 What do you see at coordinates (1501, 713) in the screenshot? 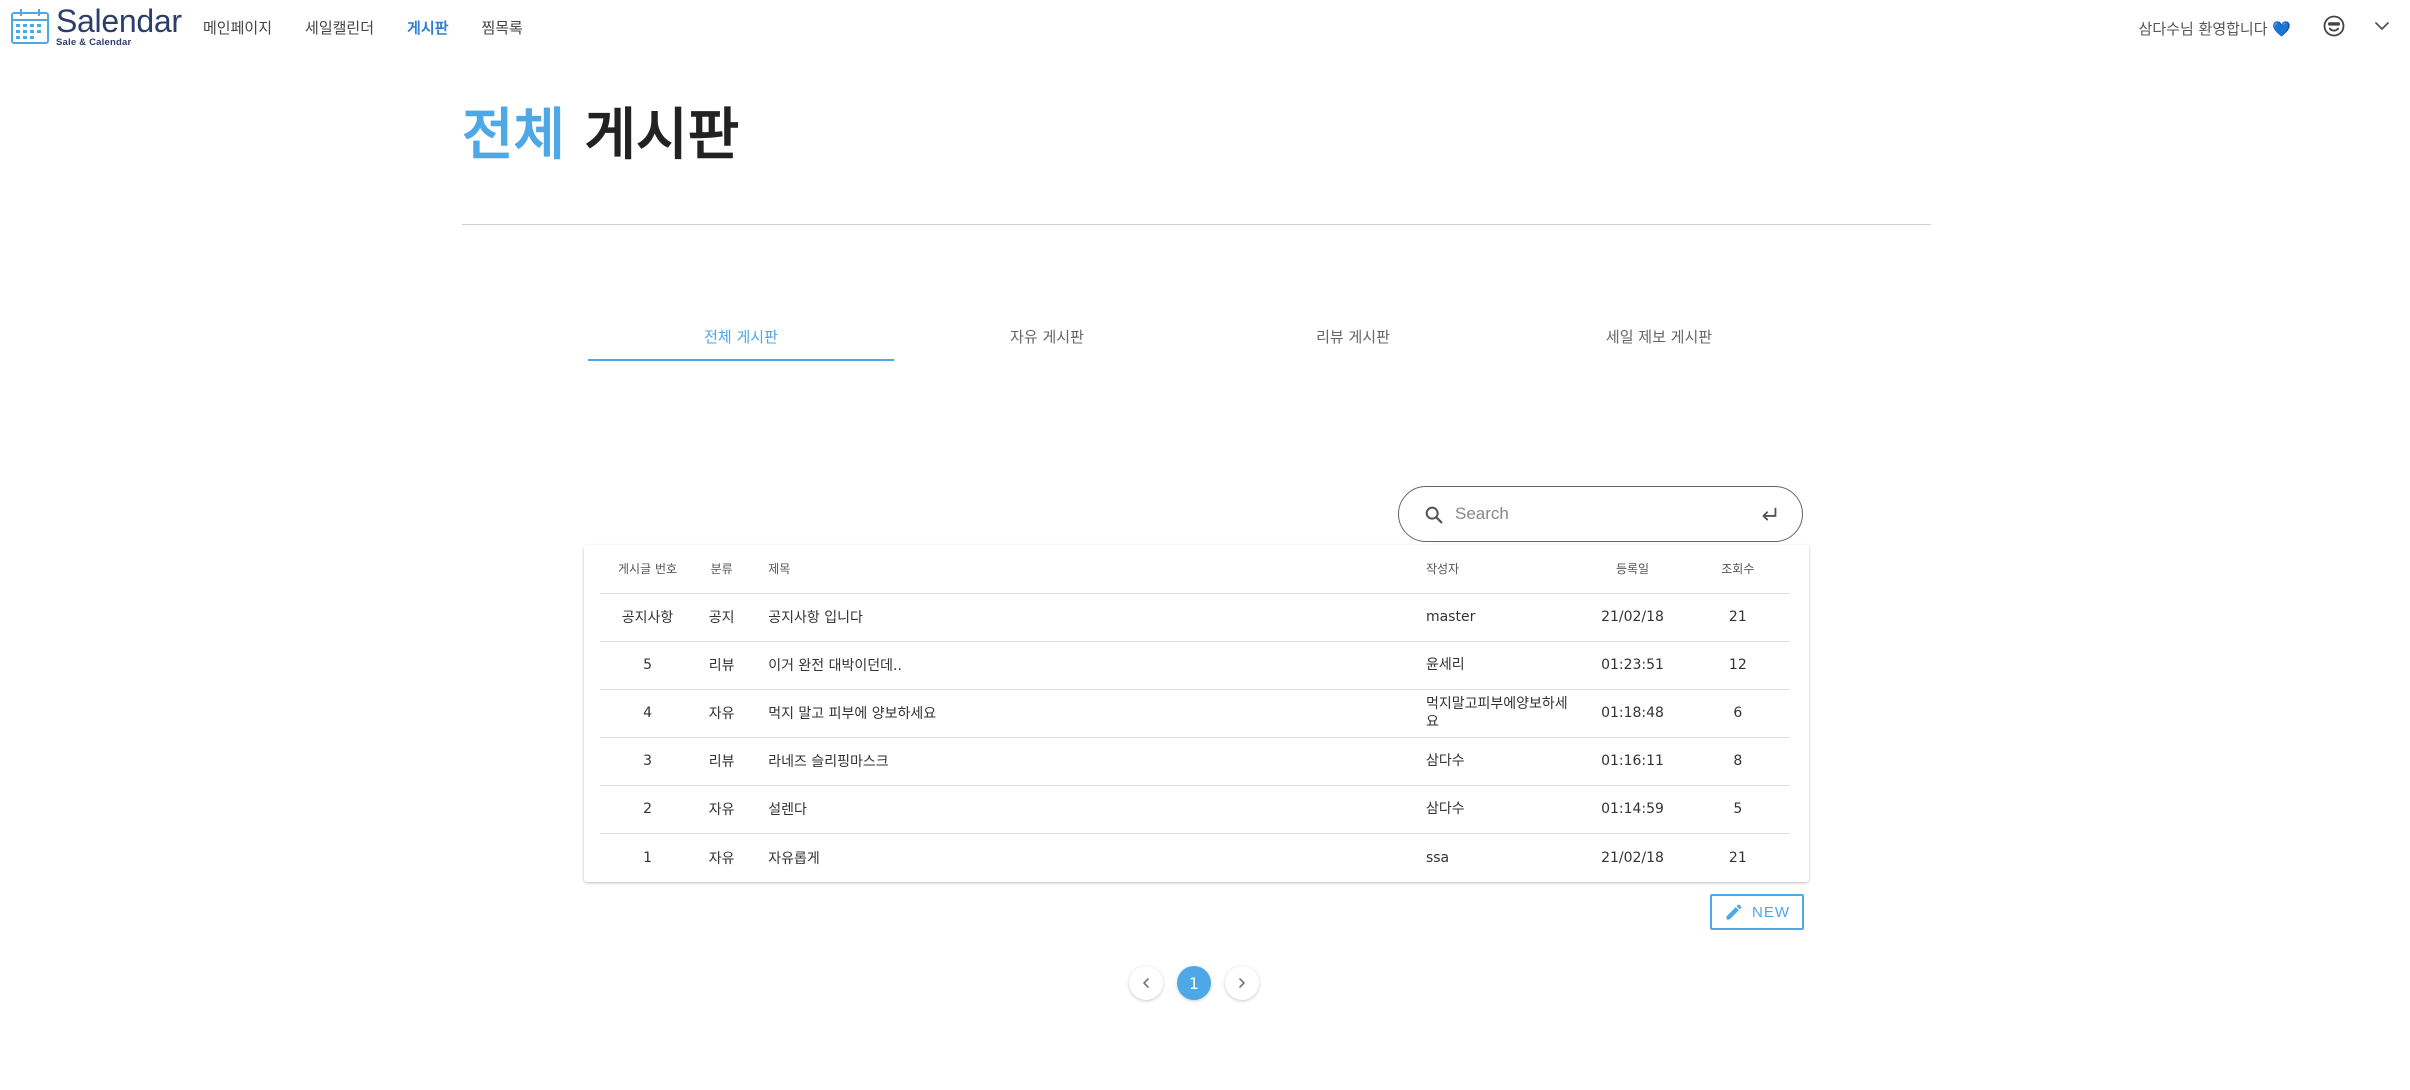
I see `cell-writer: 먹지말고피부에양보하세요` at bounding box center [1501, 713].